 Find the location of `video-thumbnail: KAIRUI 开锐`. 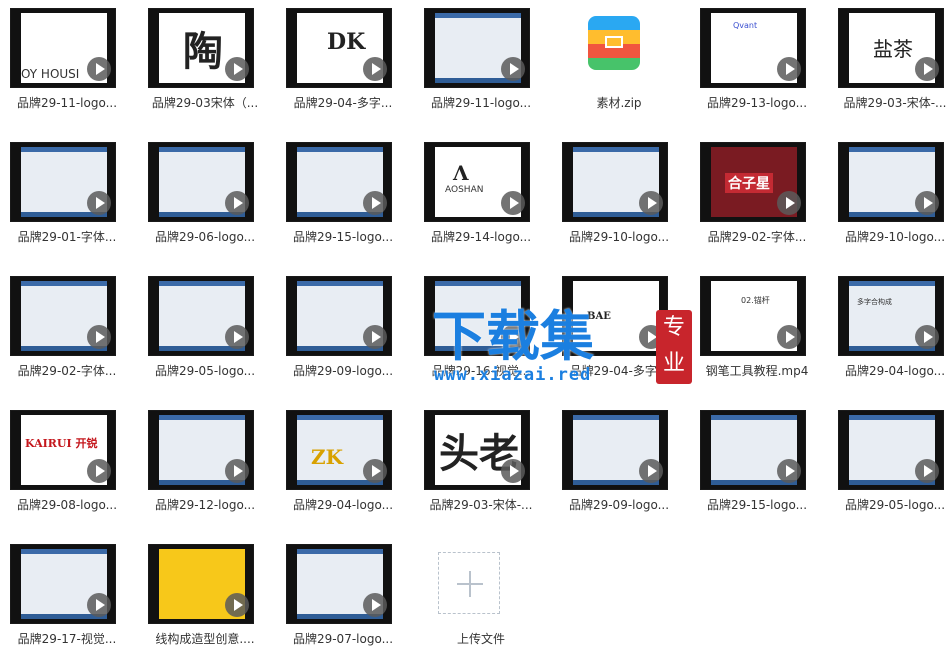

video-thumbnail: KAIRUI 开锐 is located at coordinates (63, 450).